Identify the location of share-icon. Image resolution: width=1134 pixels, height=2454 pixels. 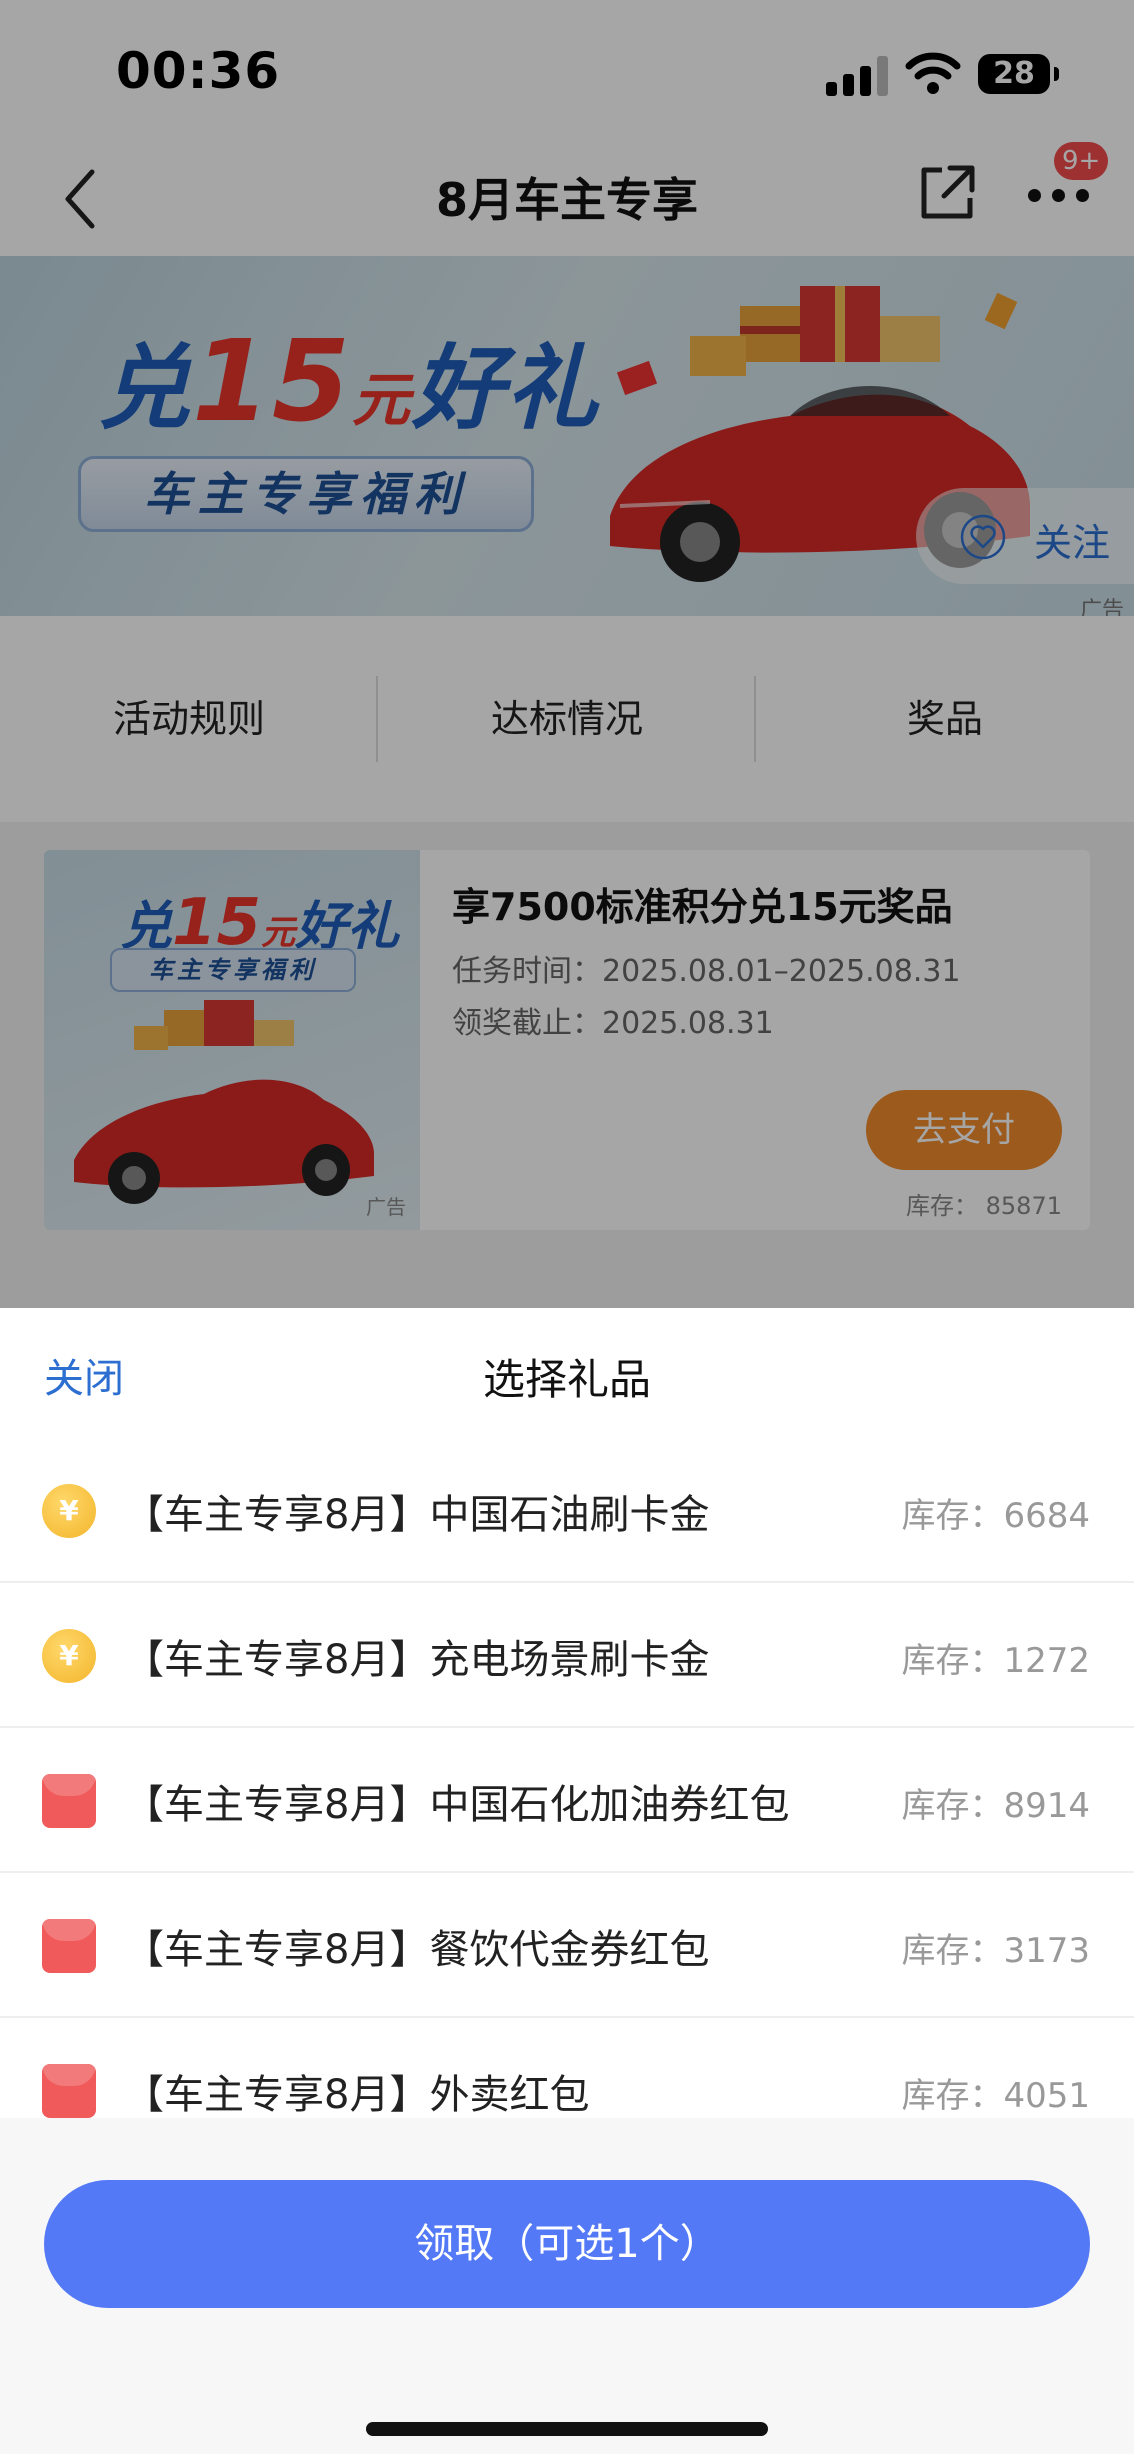
(947, 193).